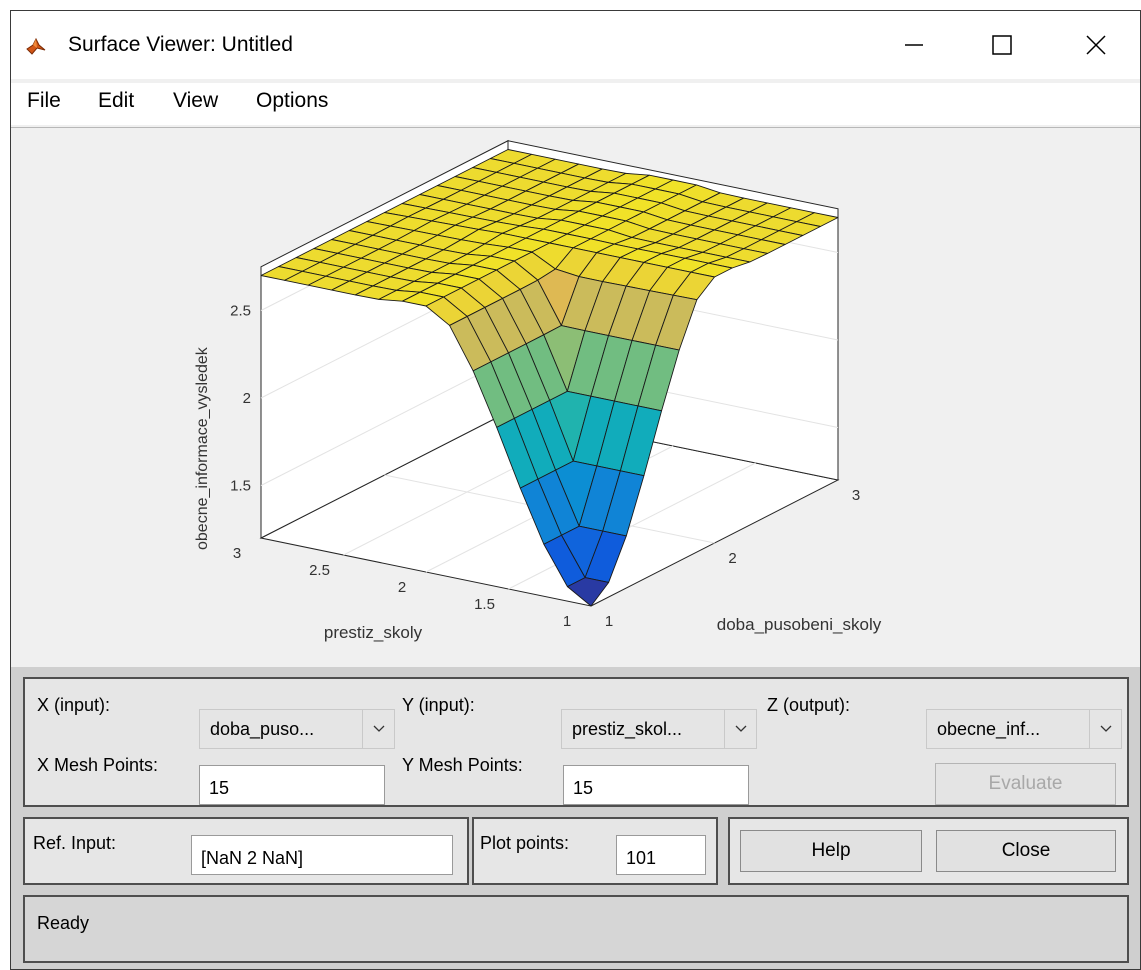 Image resolution: width=1141 pixels, height=970 pixels. I want to click on ref-input, so click(322, 855).